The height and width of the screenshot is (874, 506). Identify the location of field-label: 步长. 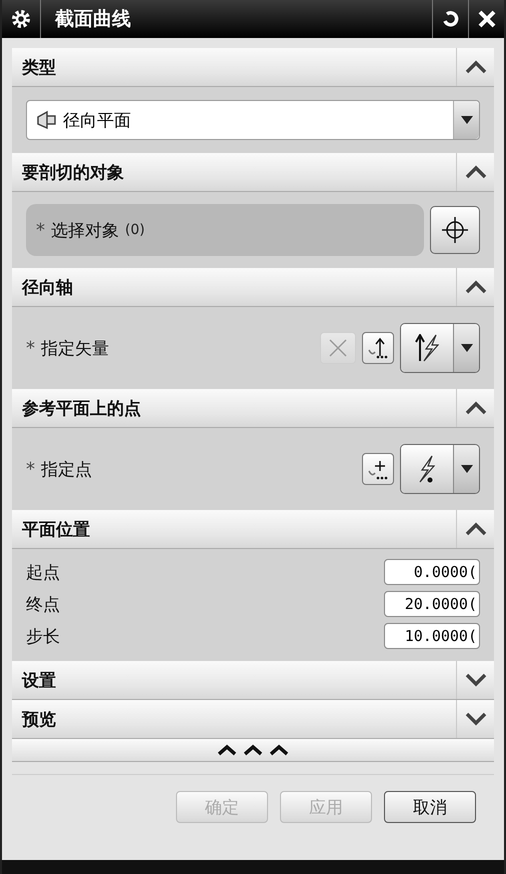
(43, 637).